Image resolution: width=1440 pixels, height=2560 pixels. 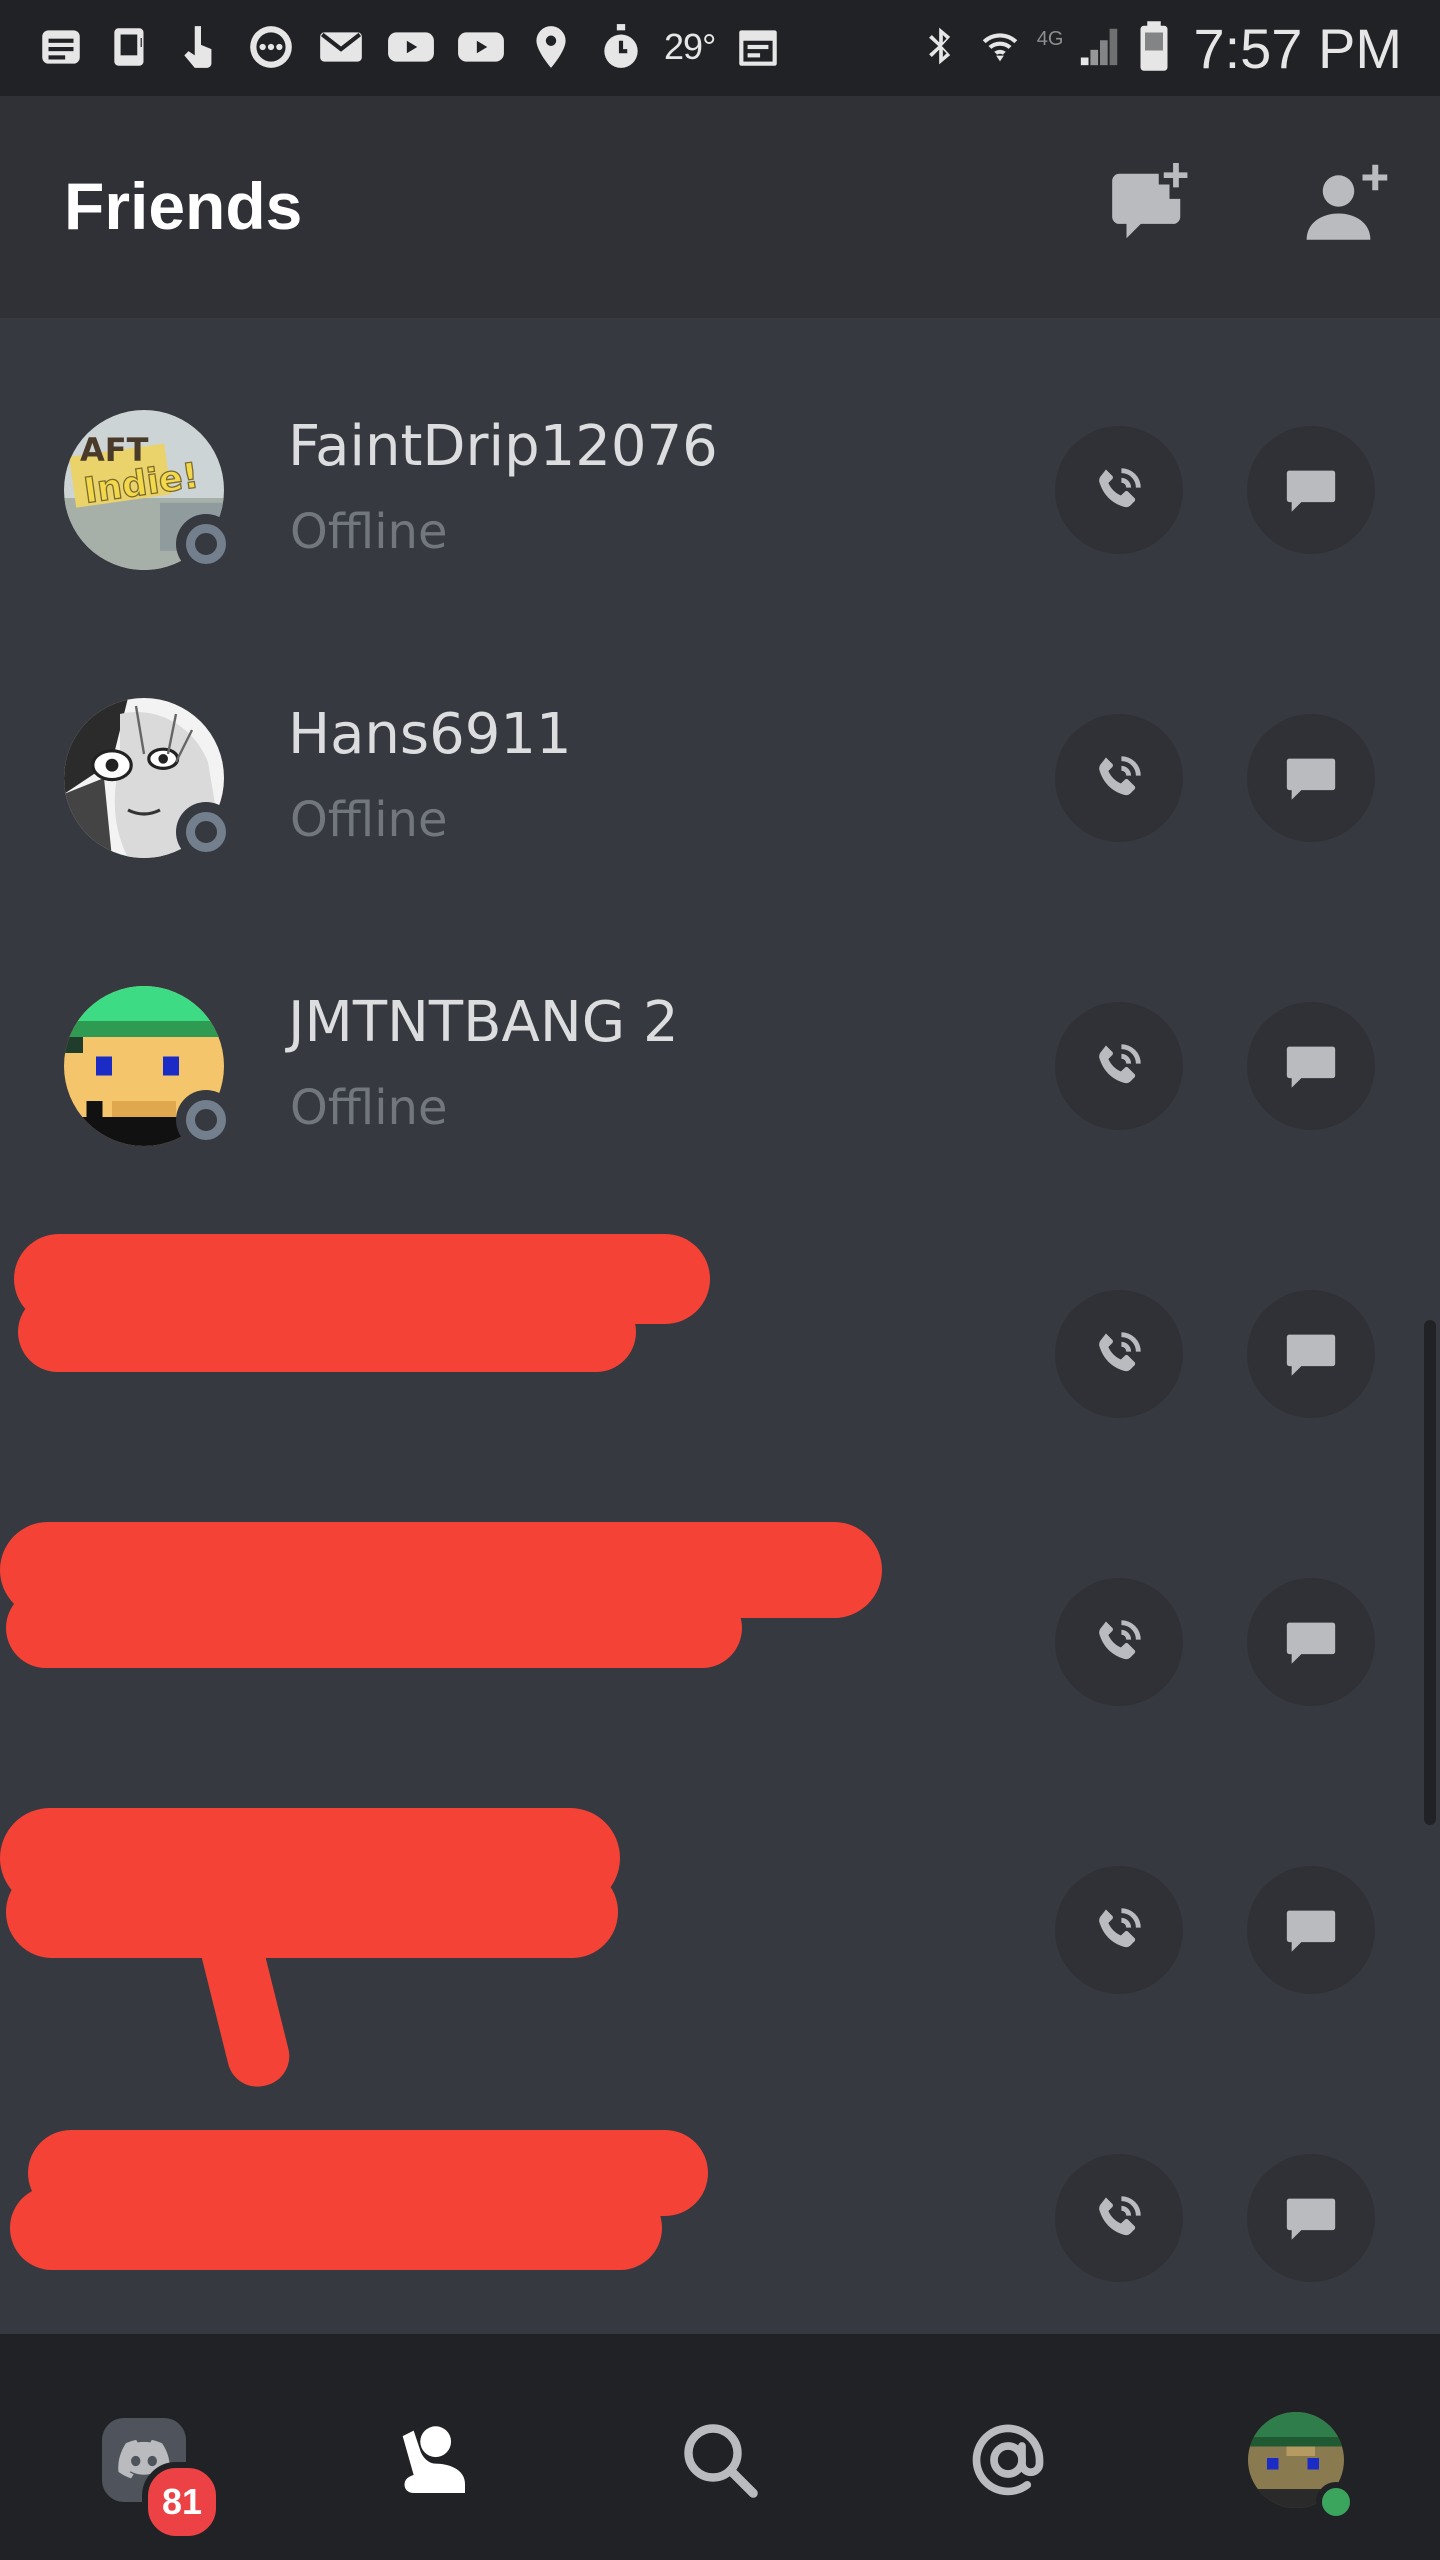 I want to click on avatar: AFT Indie!, so click(x=150, y=492).